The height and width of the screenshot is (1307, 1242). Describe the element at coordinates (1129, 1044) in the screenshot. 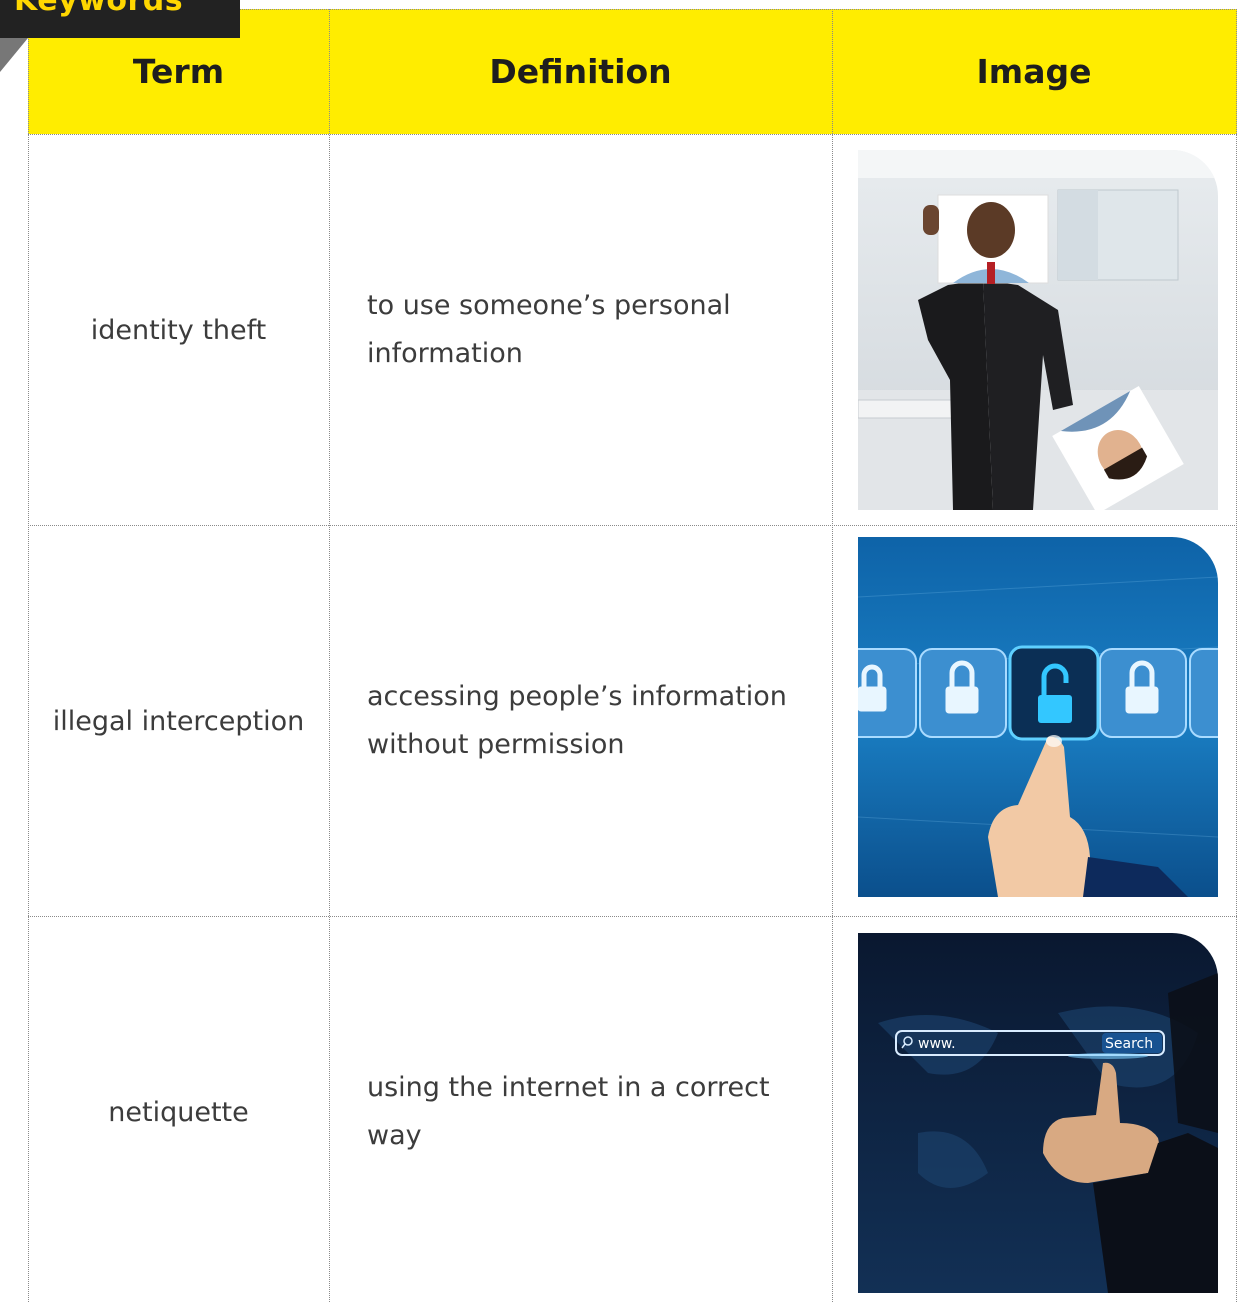

I see `search-button-text: Search` at that location.